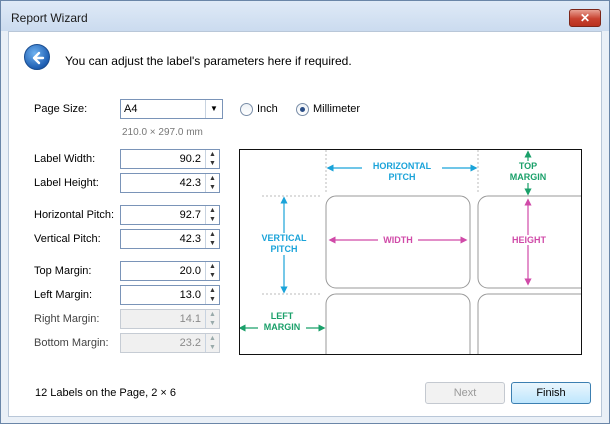 This screenshot has width=610, height=424. What do you see at coordinates (71, 343) in the screenshot?
I see `bottom-margin-label: Bottom Margin:` at bounding box center [71, 343].